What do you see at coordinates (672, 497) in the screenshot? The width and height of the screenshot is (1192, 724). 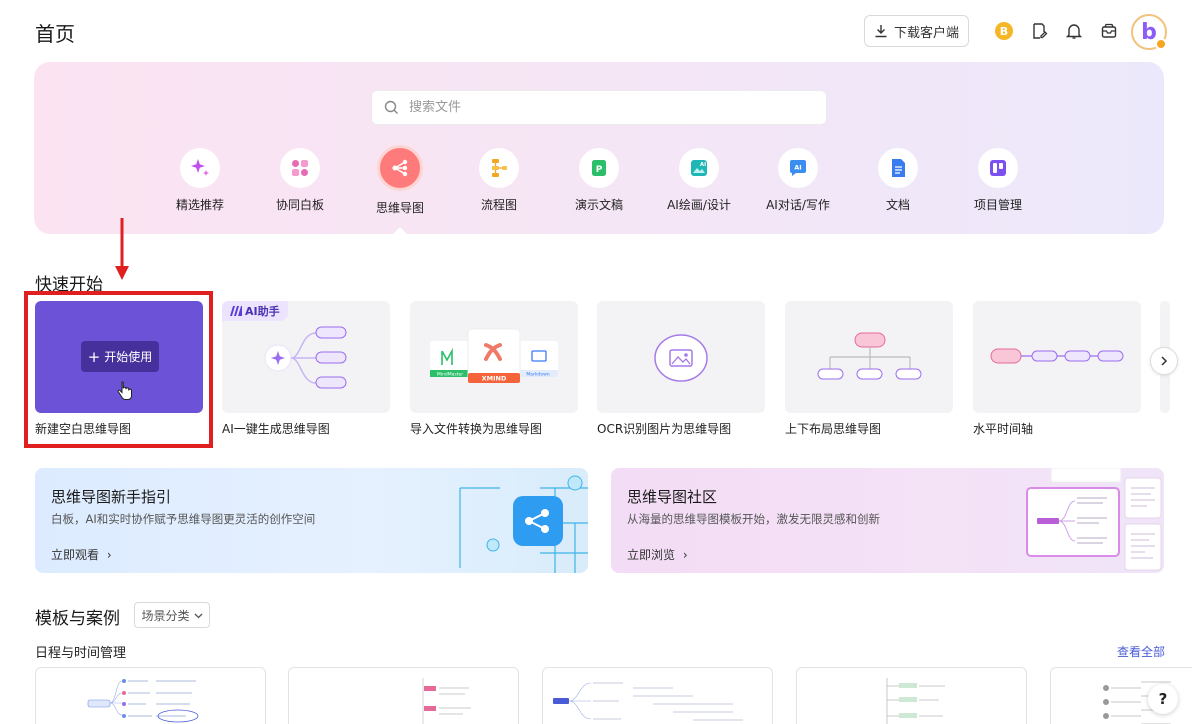 I see `community-banner-title: 思维导图社区` at bounding box center [672, 497].